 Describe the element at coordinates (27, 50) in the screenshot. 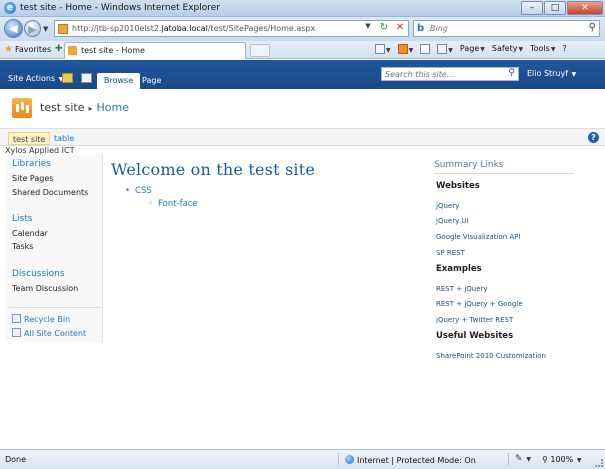

I see `favorites-button: ★ Favorites` at that location.